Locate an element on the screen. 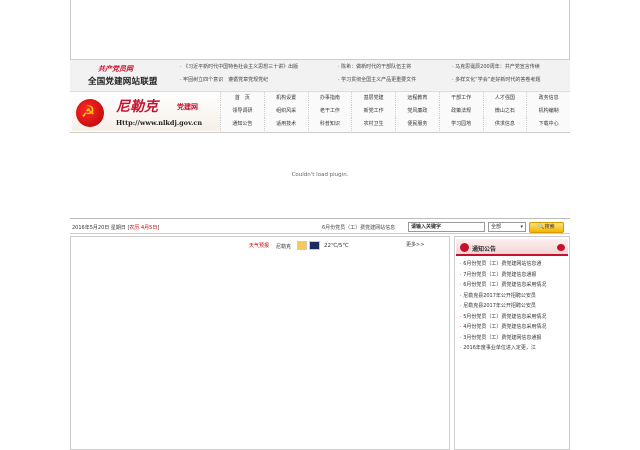  nav-item: 机构设置 is located at coordinates (285, 98).